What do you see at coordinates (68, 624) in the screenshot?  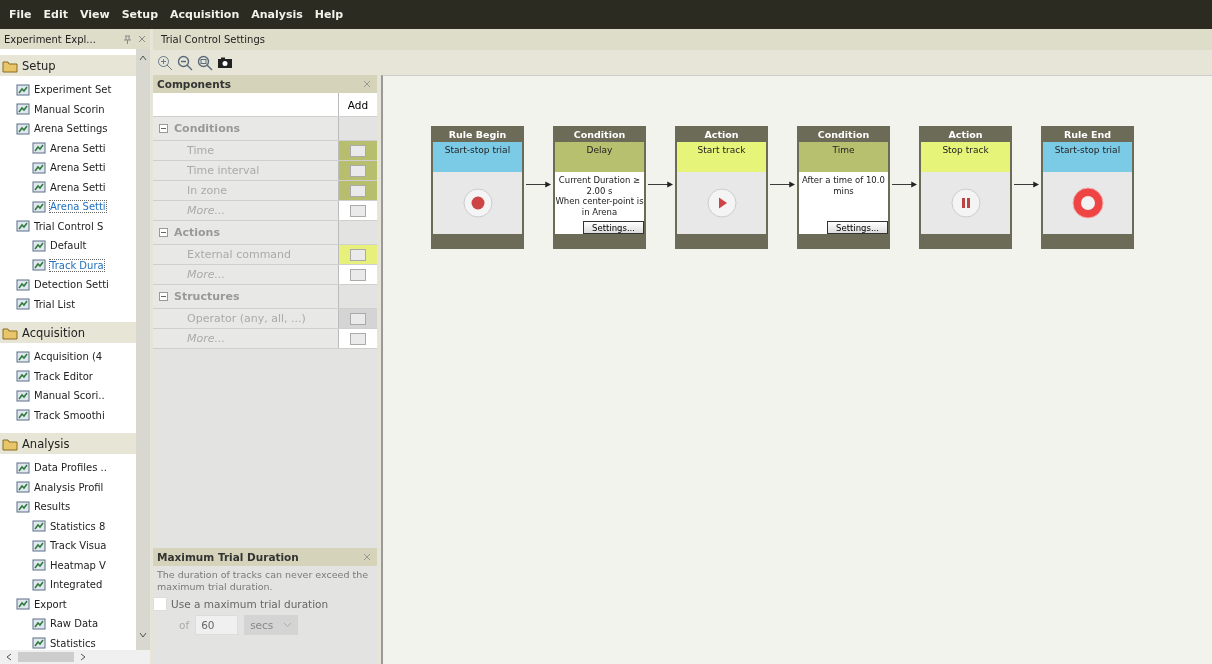 I see `tree-item: Raw Data` at bounding box center [68, 624].